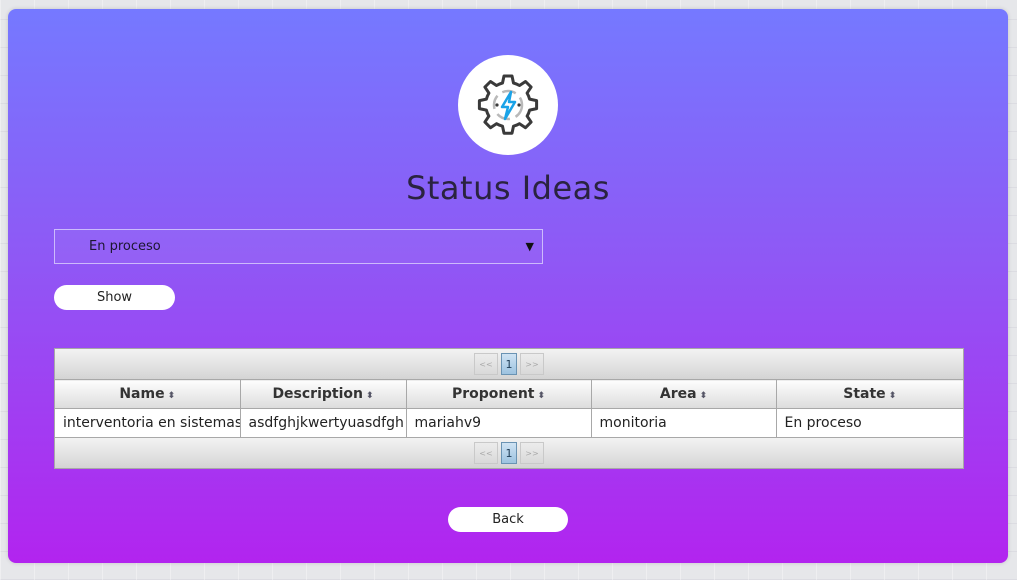 Image resolution: width=1017 pixels, height=580 pixels. Describe the element at coordinates (317, 394) in the screenshot. I see `column-label: Description` at that location.